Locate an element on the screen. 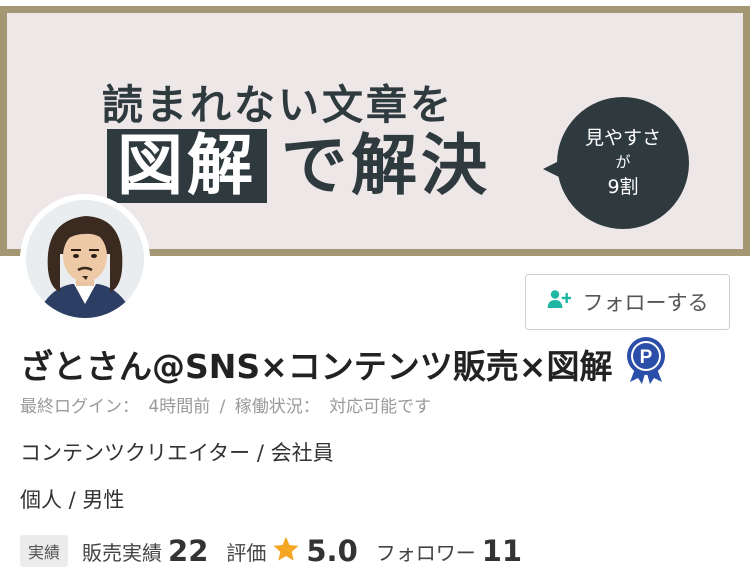  banner-headline-rest: で解決 is located at coordinates (386, 165).